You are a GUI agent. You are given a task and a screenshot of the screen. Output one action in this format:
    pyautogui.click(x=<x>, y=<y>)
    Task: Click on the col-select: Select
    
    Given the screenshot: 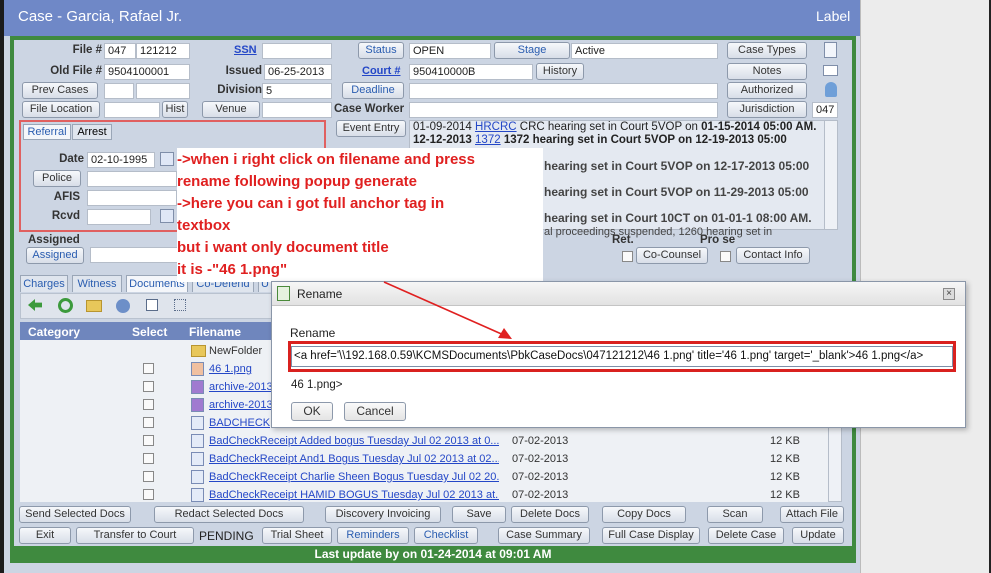 What is the action you would take?
    pyautogui.click(x=149, y=332)
    